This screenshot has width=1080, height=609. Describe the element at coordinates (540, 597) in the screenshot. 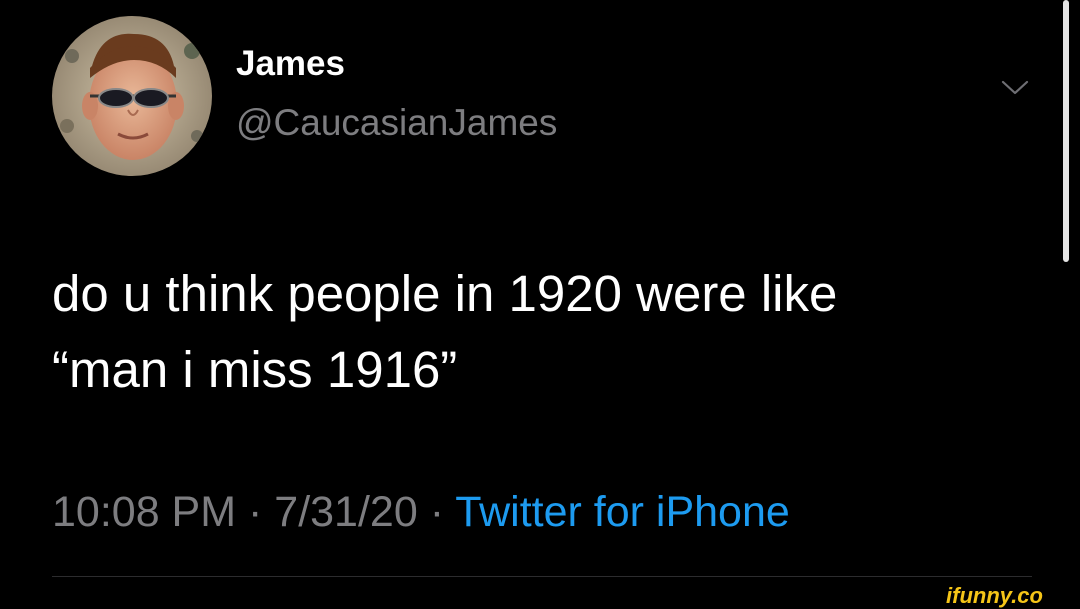

I see `footer-bar` at that location.